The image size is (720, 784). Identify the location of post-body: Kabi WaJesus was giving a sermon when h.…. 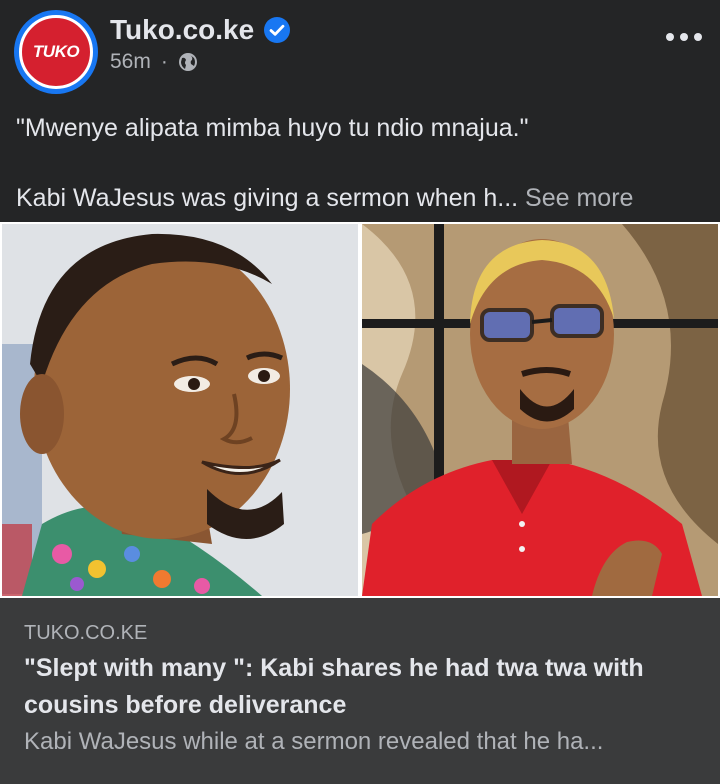
(267, 198).